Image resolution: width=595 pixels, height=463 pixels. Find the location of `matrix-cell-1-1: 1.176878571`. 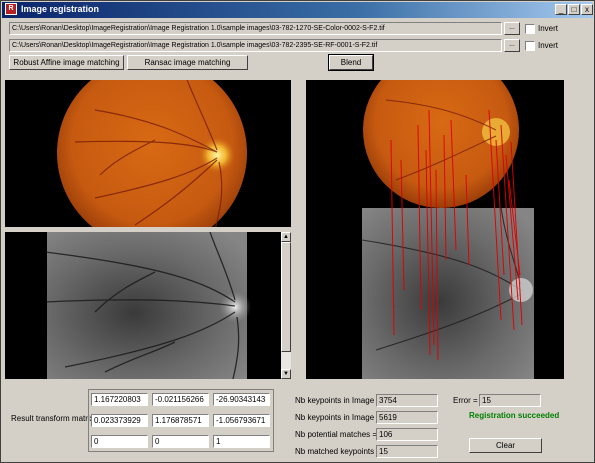

matrix-cell-1-1: 1.176878571 is located at coordinates (180, 420).